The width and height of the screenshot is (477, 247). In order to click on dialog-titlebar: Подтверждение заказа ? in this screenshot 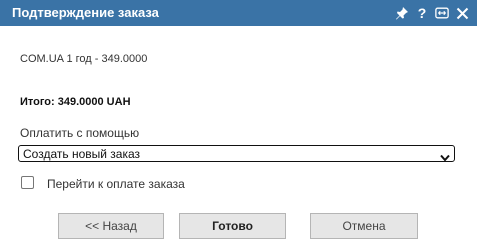, I will do `click(238, 13)`.